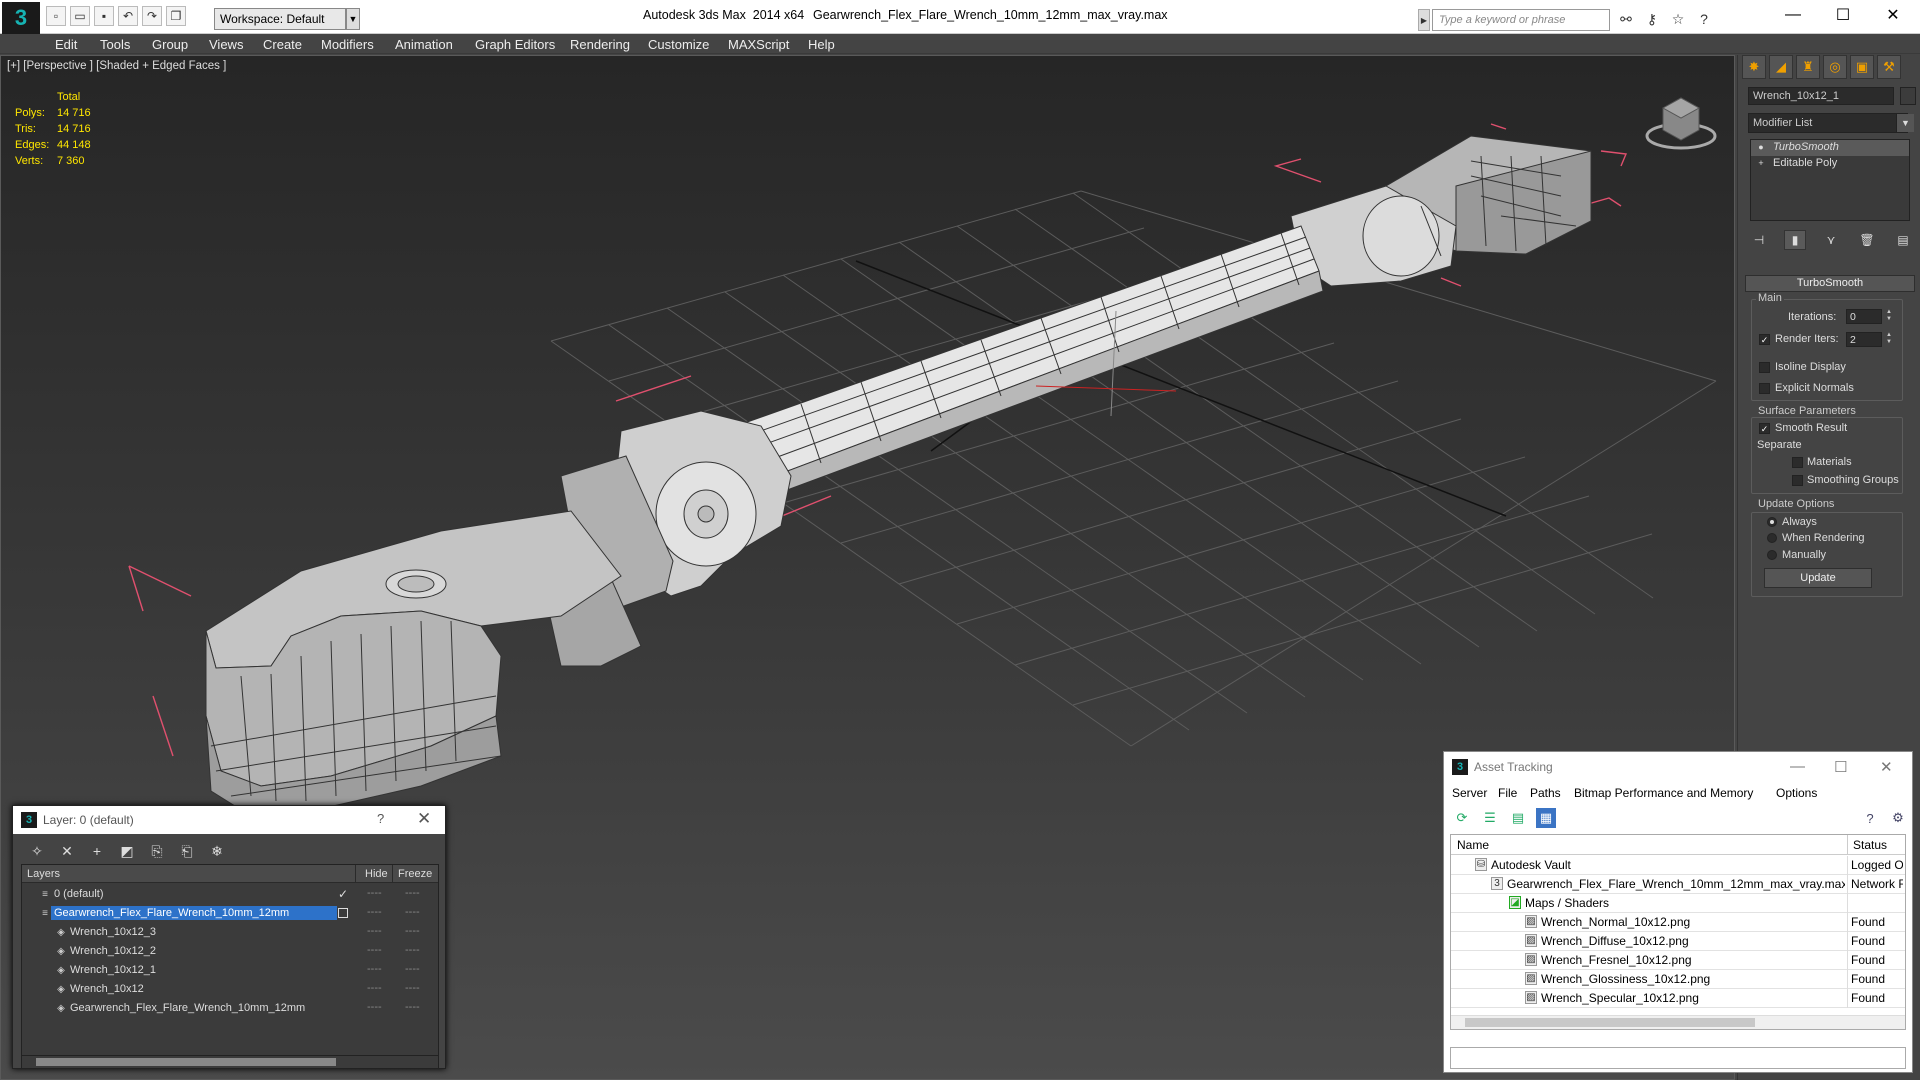 The width and height of the screenshot is (1920, 1080). What do you see at coordinates (1678, 767) in the screenshot?
I see `asset-dialog-titlebar: 3 Asset Tracking — ☐ ✕` at bounding box center [1678, 767].